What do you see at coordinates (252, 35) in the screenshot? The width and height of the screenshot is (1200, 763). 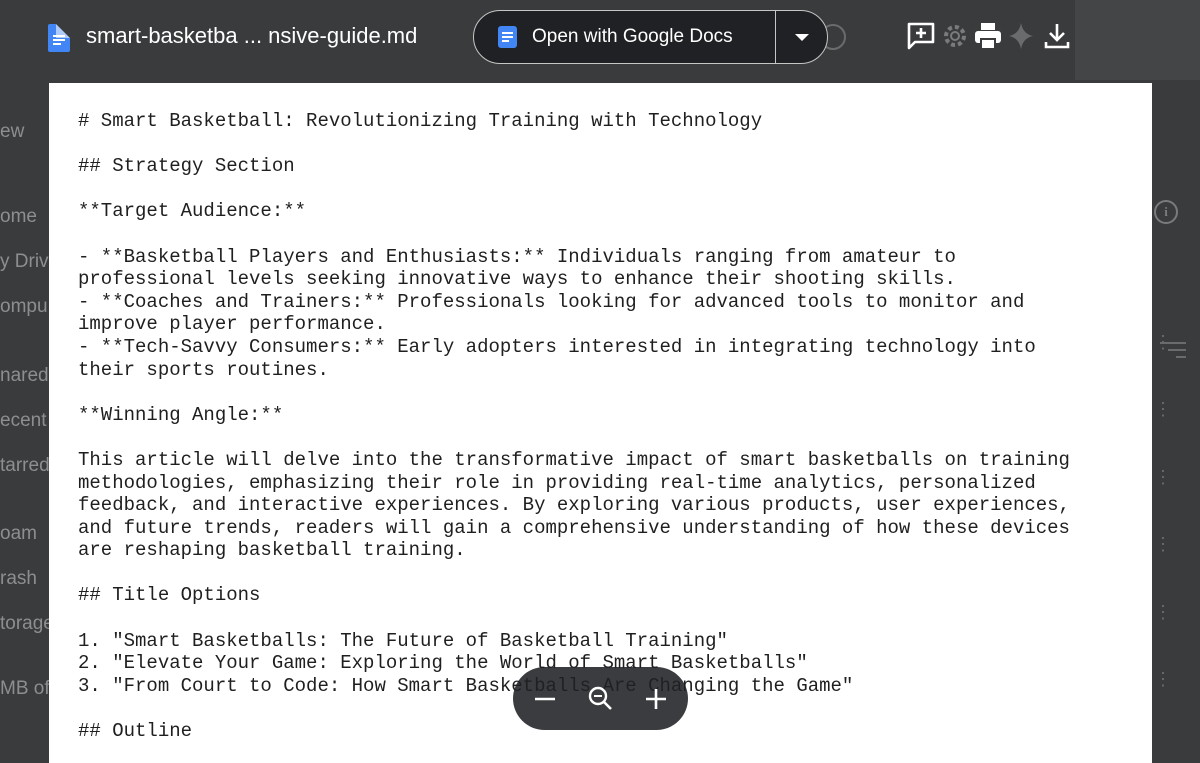 I see `file-name: smart-basketba ... nsive-guide.md` at bounding box center [252, 35].